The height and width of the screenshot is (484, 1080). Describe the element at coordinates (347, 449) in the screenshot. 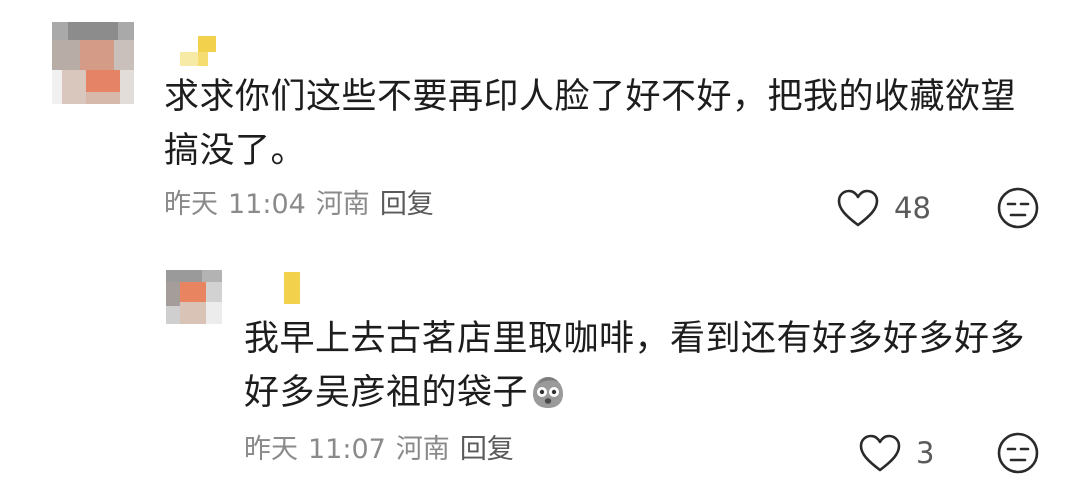

I see `comment-time: 11:07` at that location.